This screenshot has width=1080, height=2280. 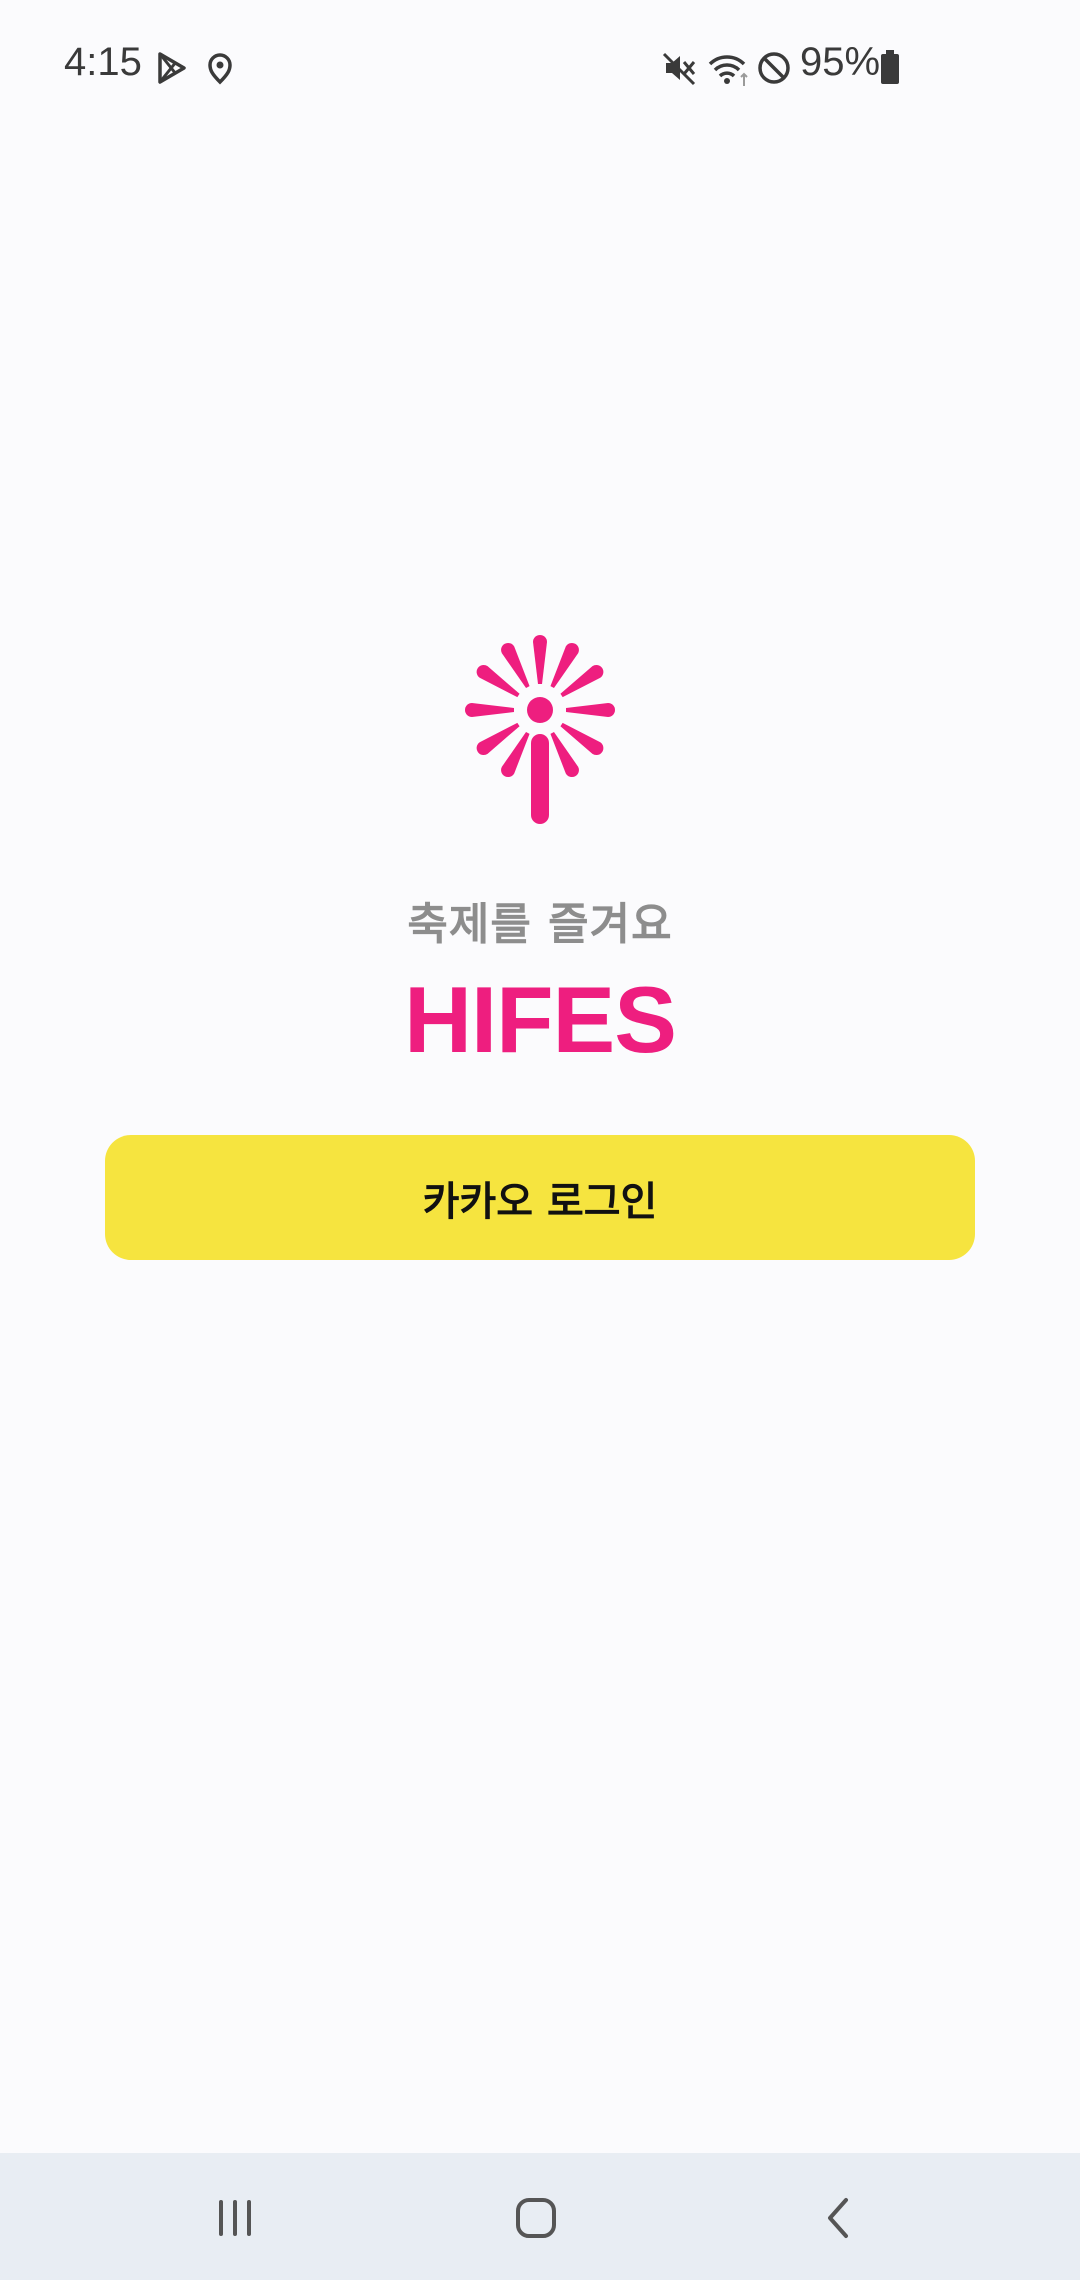 What do you see at coordinates (172, 68) in the screenshot?
I see `play-store-icon` at bounding box center [172, 68].